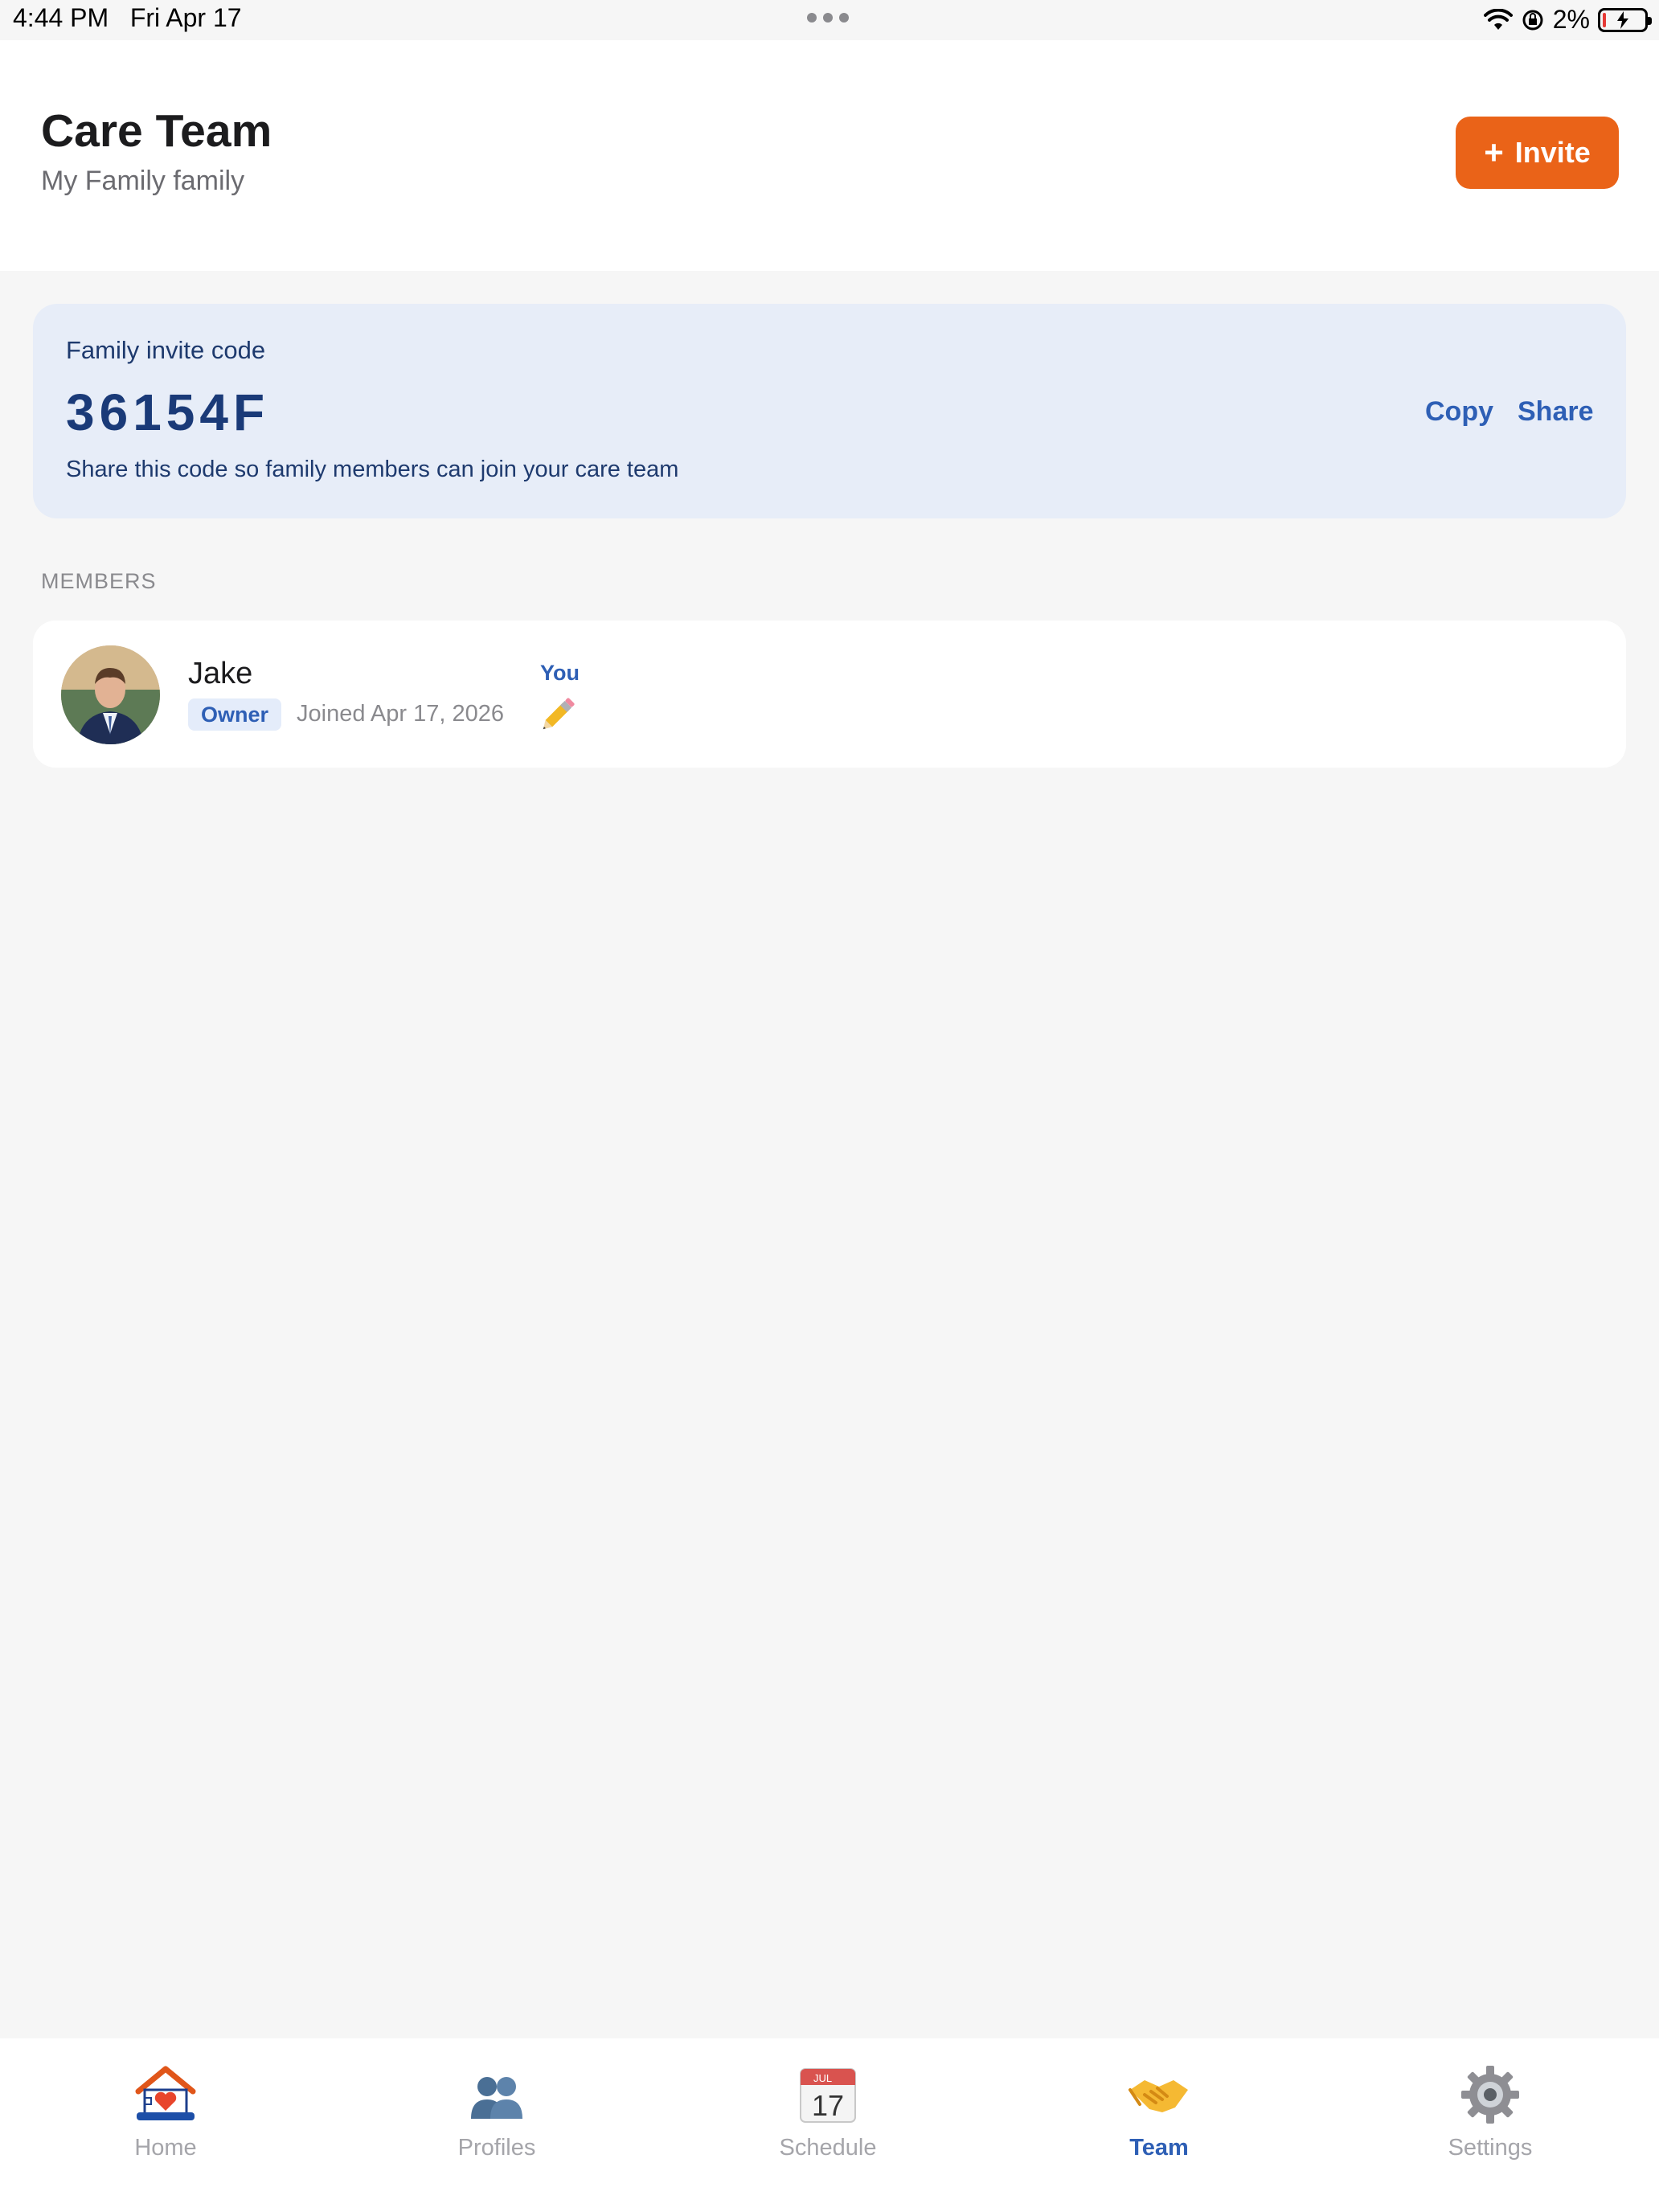 The image size is (1659, 2212). I want to click on orientation-lock-icon, so click(1532, 20).